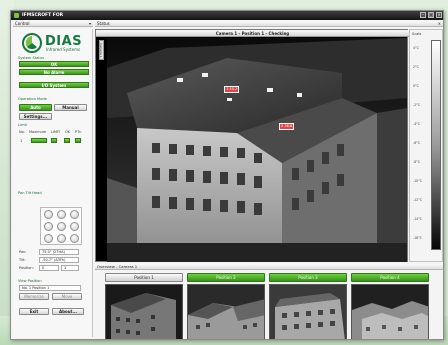  Describe the element at coordinates (439, 24) in the screenshot. I see `pane-close-icon: ×` at that location.